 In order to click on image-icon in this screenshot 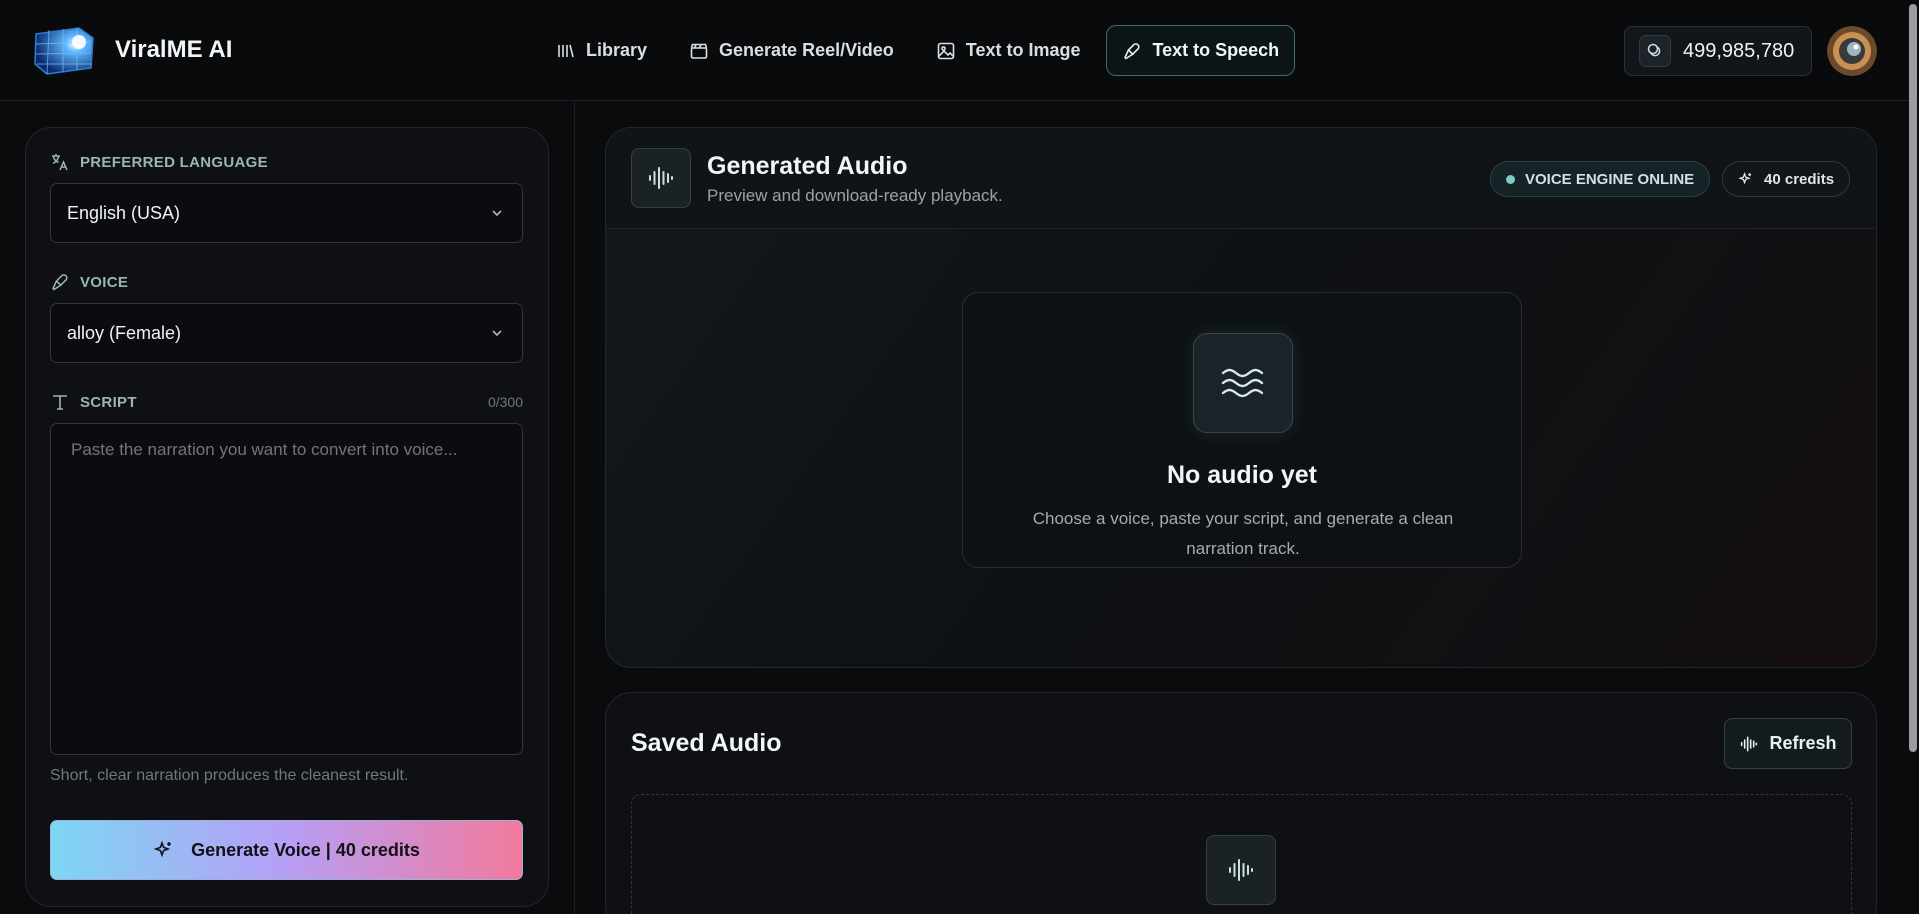, I will do `click(946, 50)`.